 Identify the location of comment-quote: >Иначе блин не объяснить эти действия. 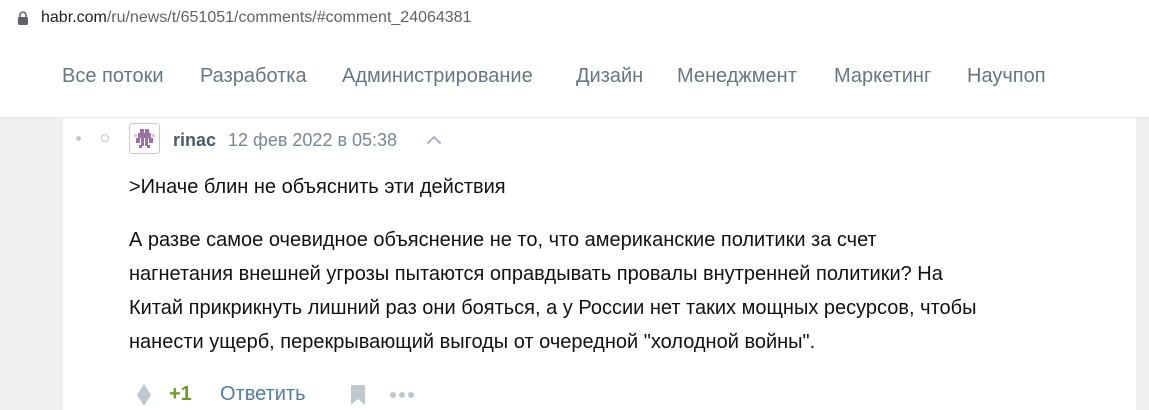
(317, 187).